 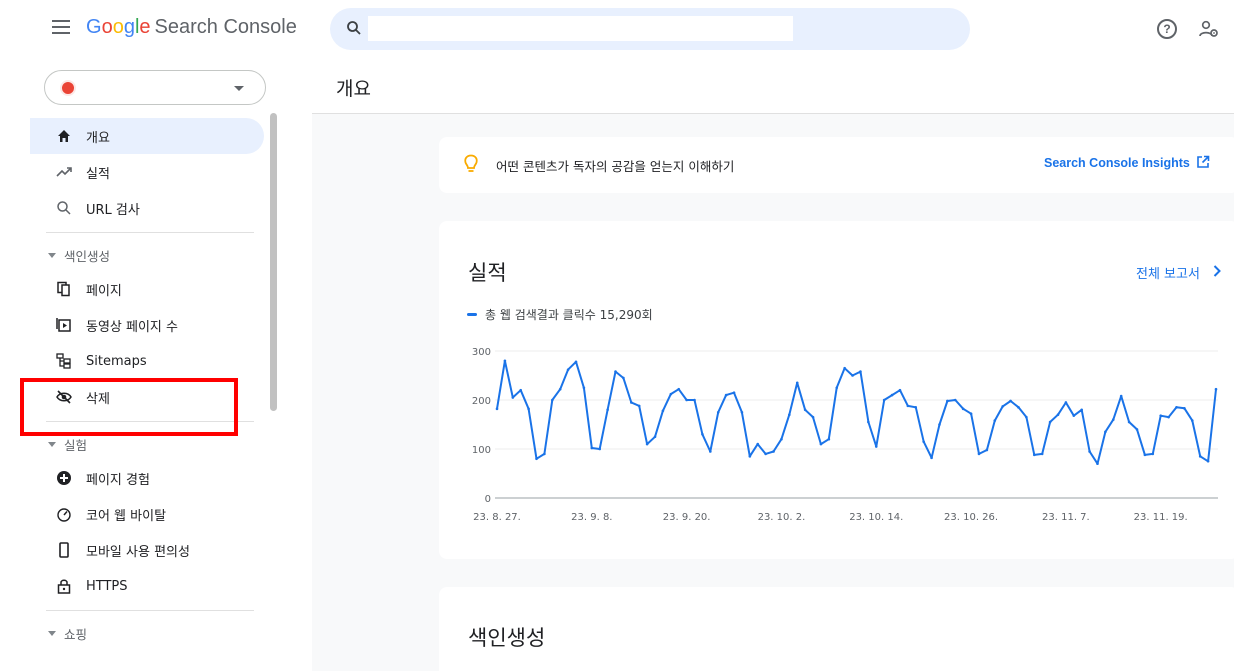 I want to click on app-logo: Google Search Console, so click(x=191, y=27).